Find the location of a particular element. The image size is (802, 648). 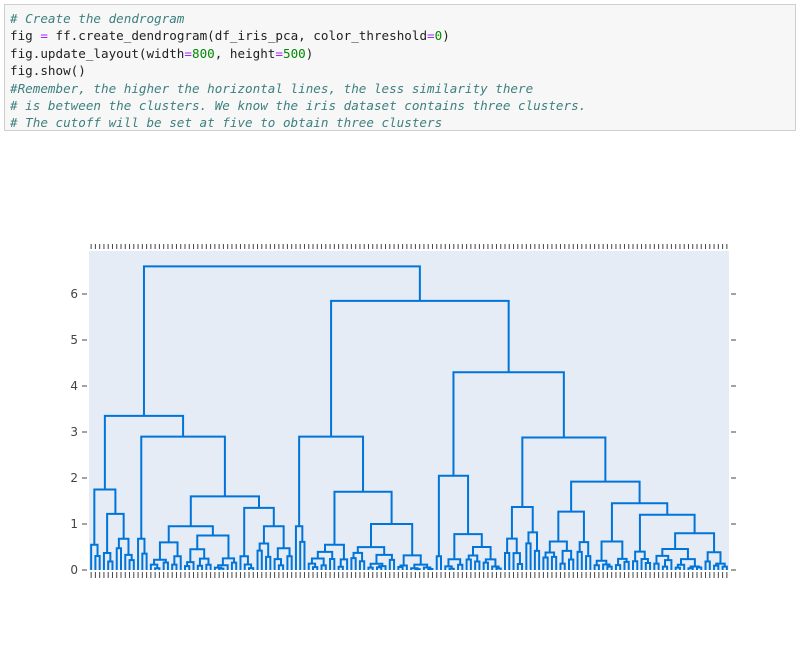

y-tick-label: 3 is located at coordinates (74, 432).